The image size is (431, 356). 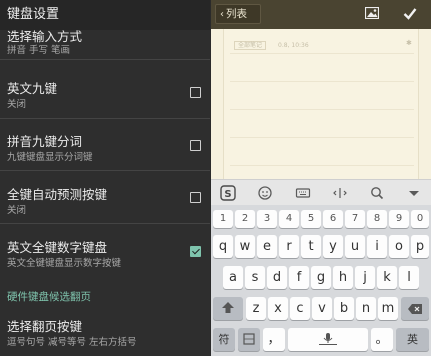 What do you see at coordinates (340, 193) in the screenshot?
I see `cursor-move-icon` at bounding box center [340, 193].